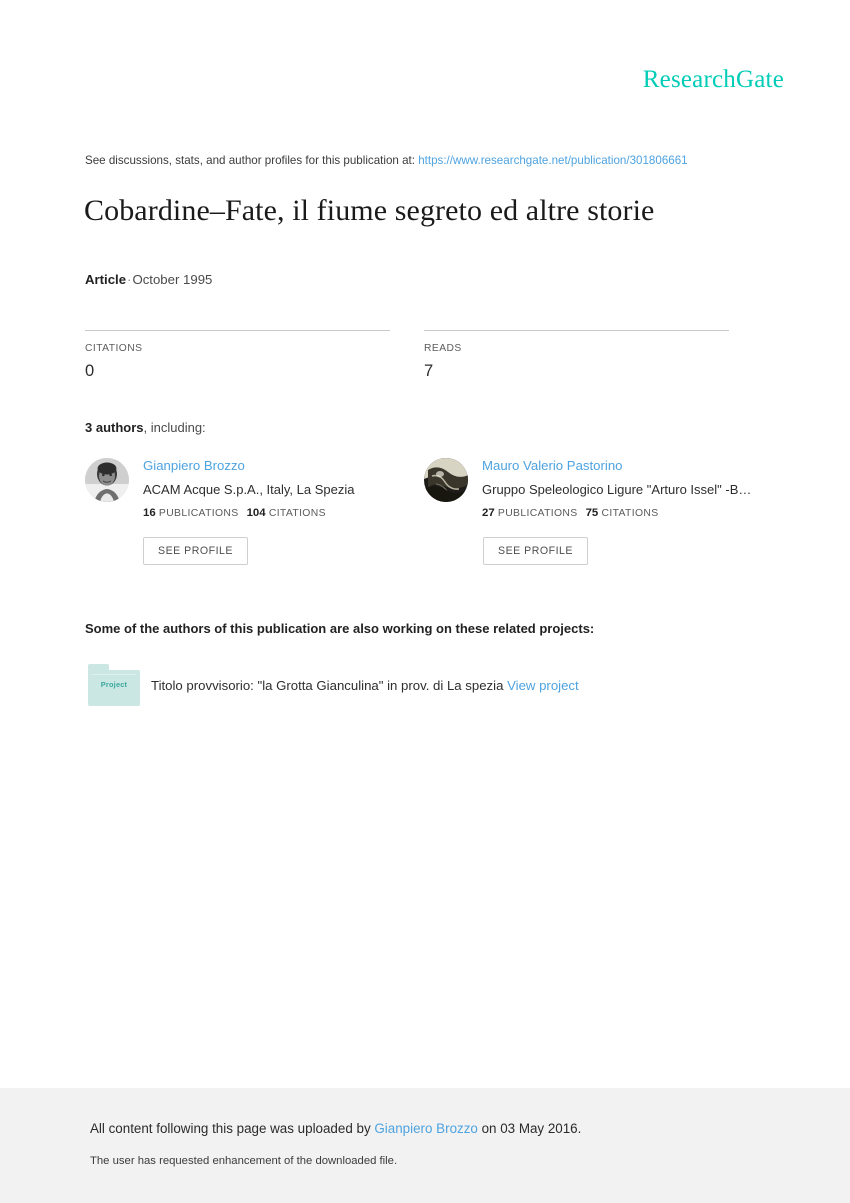 The height and width of the screenshot is (1203, 850). I want to click on upload-suffix: on 03 May 2016., so click(531, 1128).